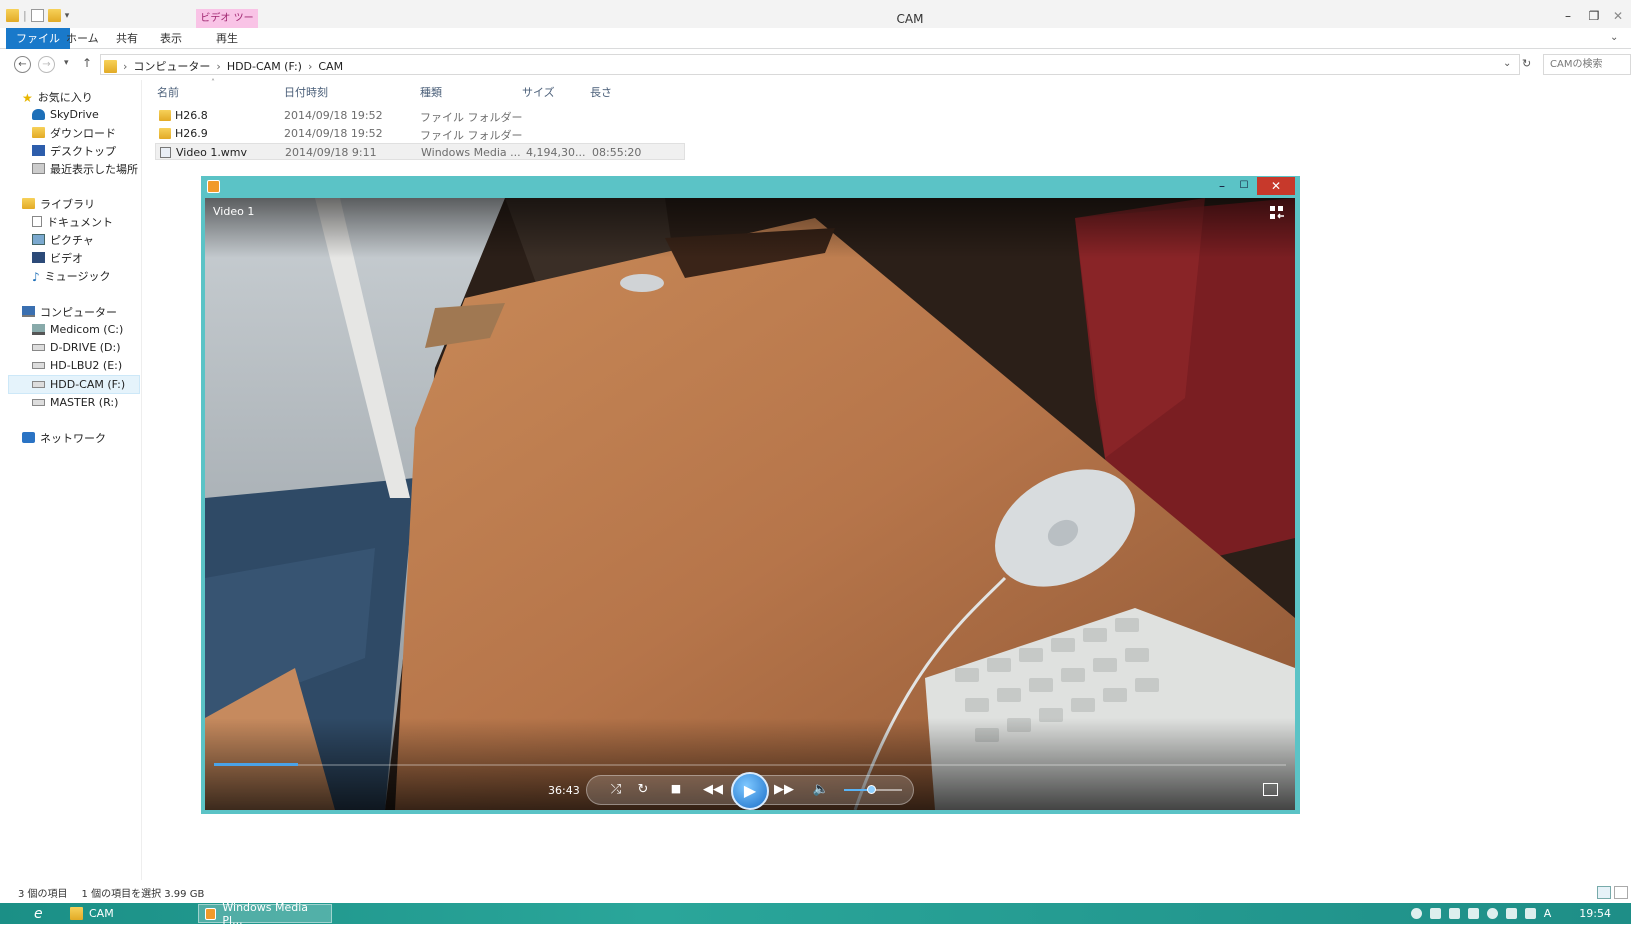  What do you see at coordinates (676, 788) in the screenshot?
I see `stop-icon: ■` at bounding box center [676, 788].